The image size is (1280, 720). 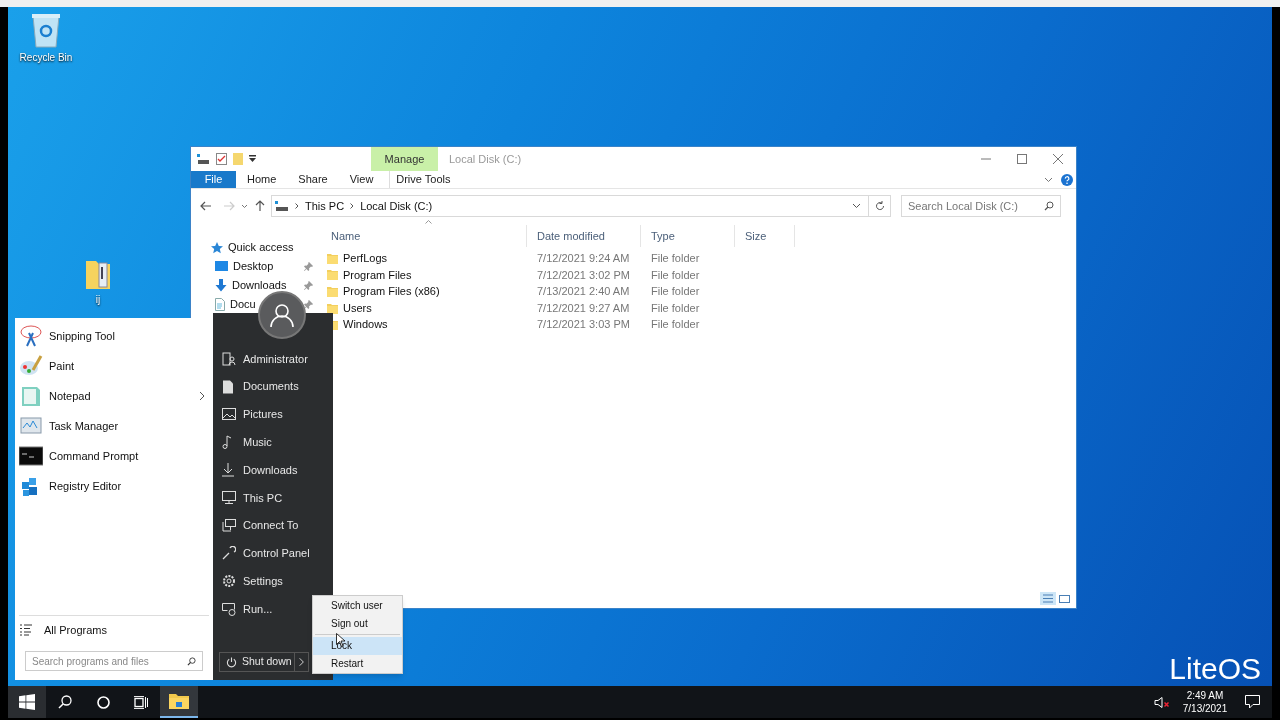 I want to click on refresh-button, so click(x=880, y=206).